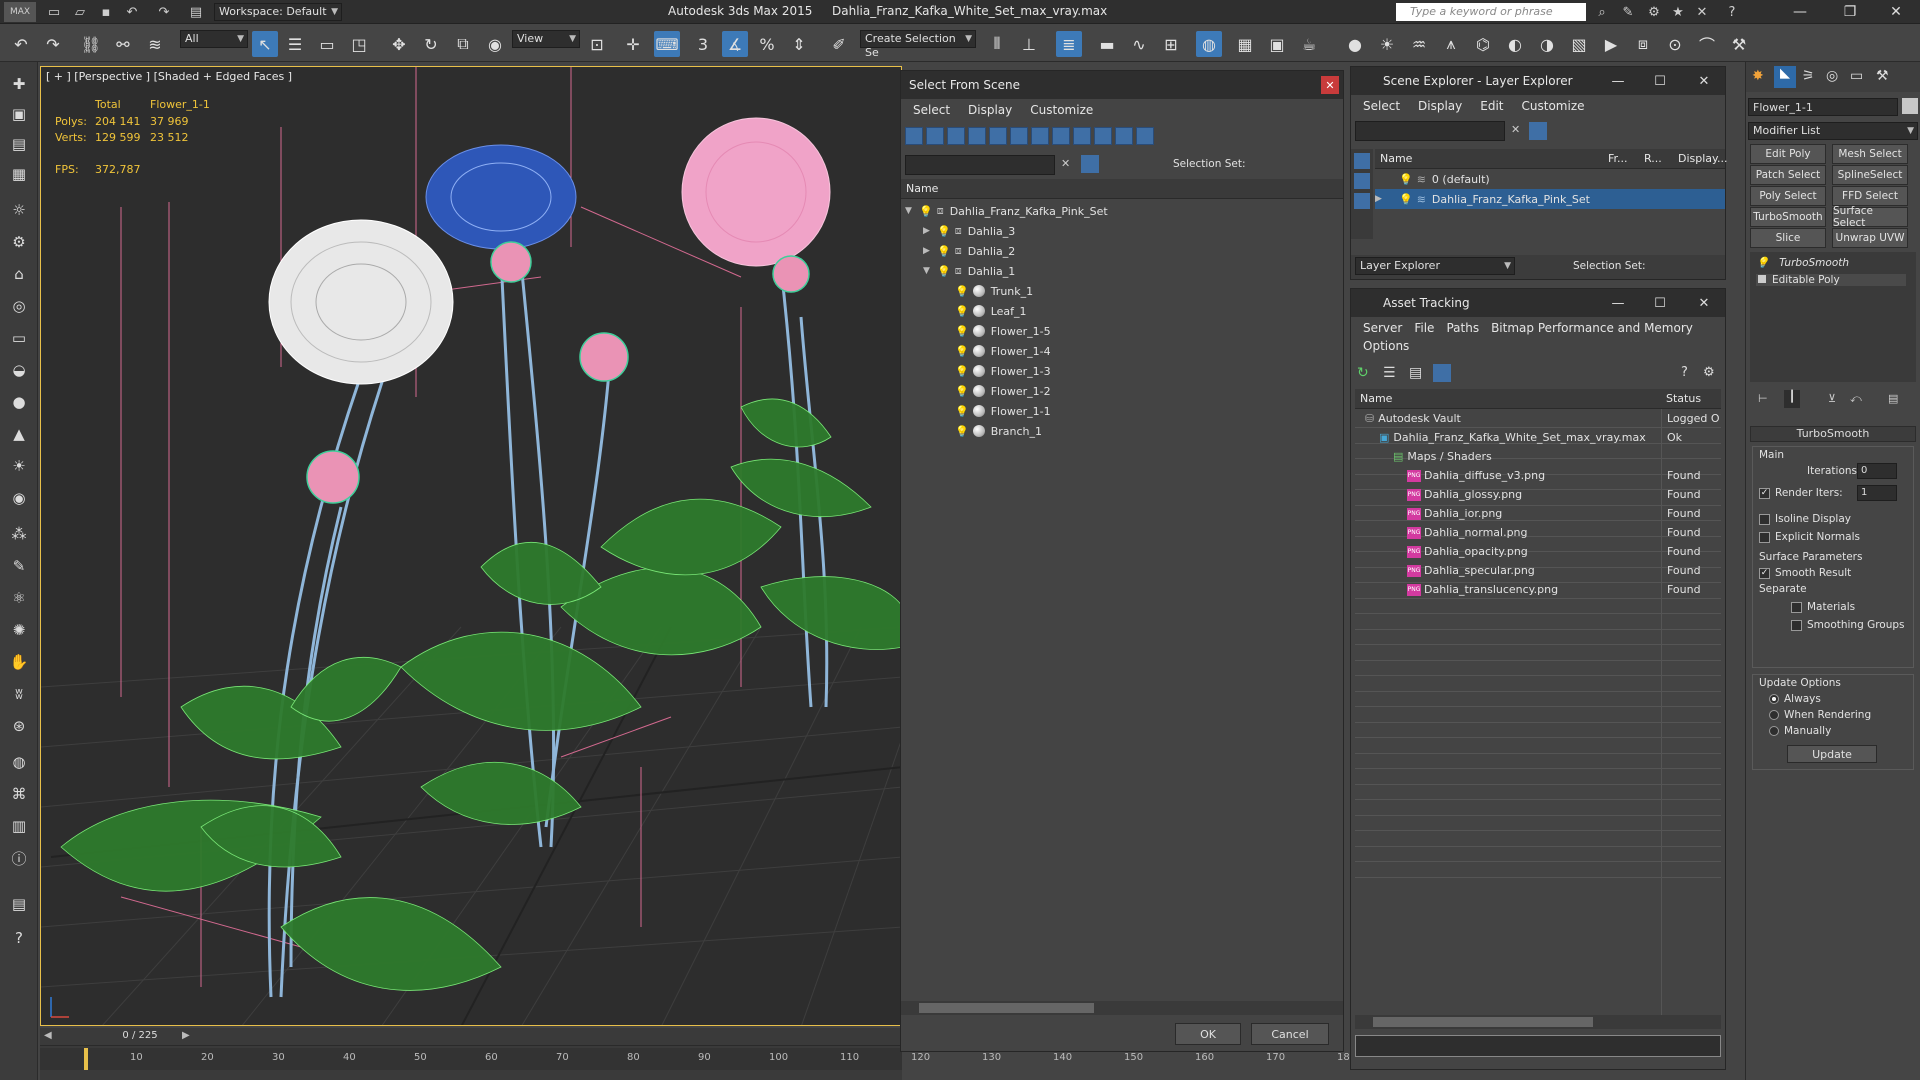 The height and width of the screenshot is (1080, 1920). What do you see at coordinates (1675, 44) in the screenshot?
I see `vray-cam-icon: ⊙` at bounding box center [1675, 44].